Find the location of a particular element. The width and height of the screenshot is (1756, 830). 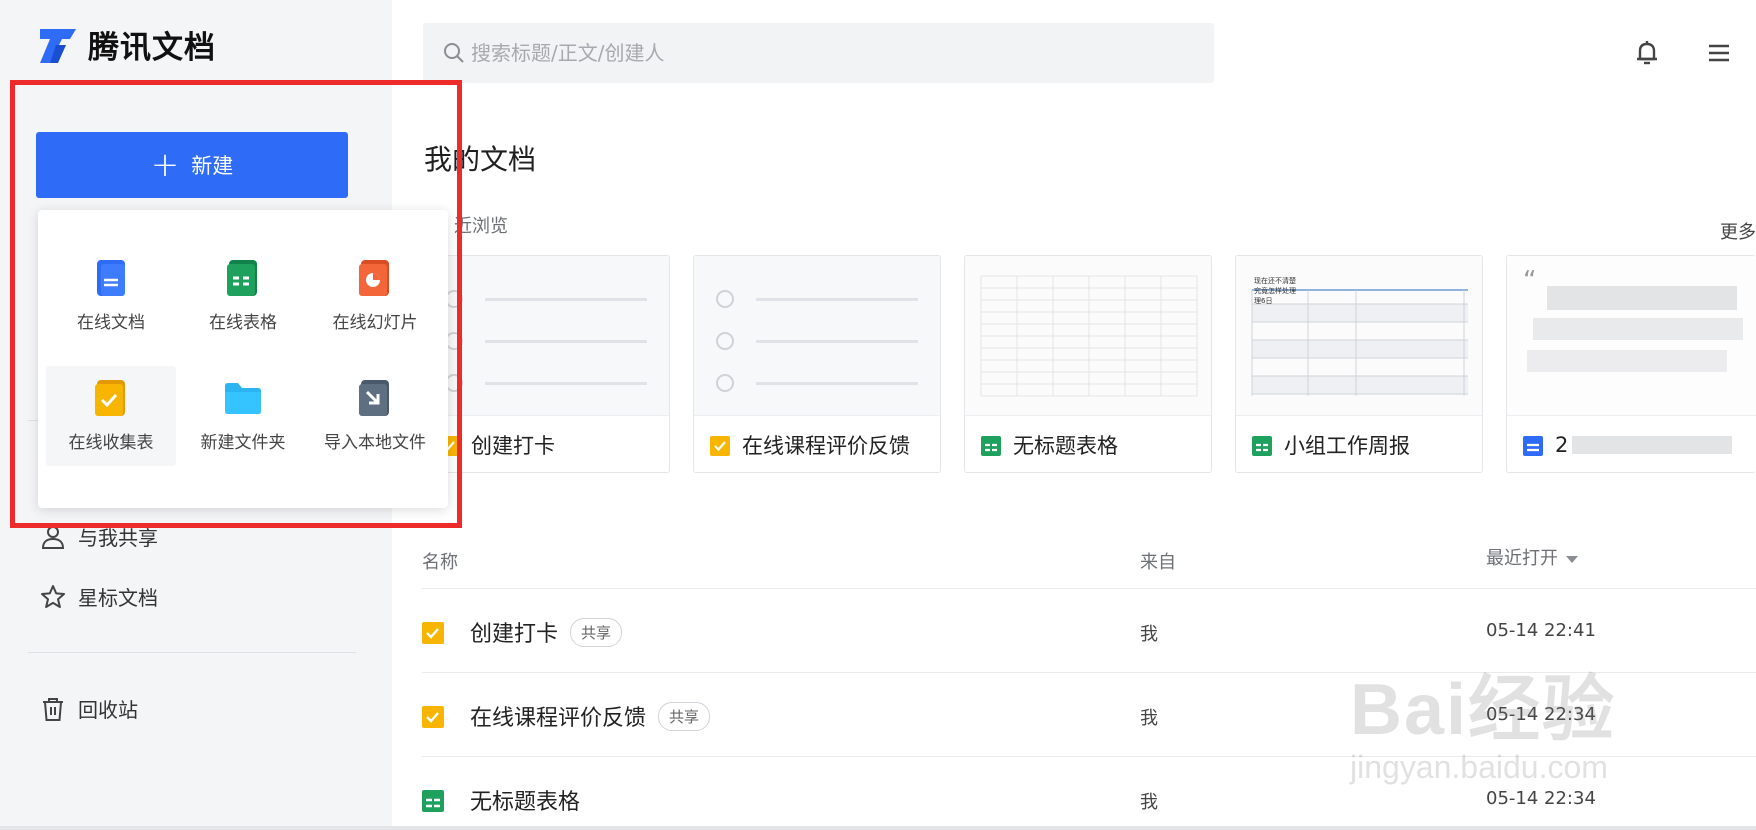

card-title: 小组工作周报 is located at coordinates (1347, 446).